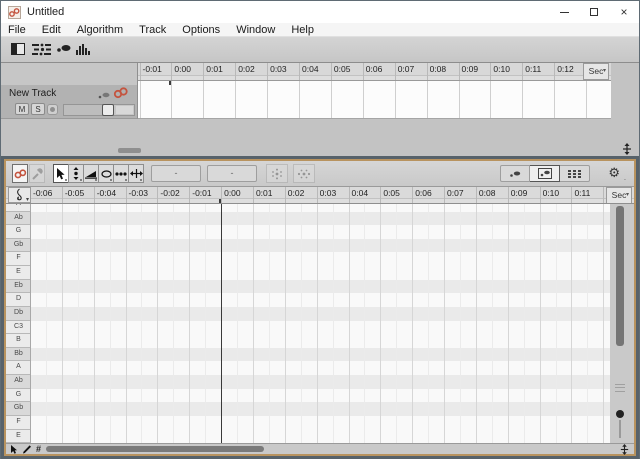  What do you see at coordinates (624, 12) in the screenshot?
I see `close-button: ×` at bounding box center [624, 12].